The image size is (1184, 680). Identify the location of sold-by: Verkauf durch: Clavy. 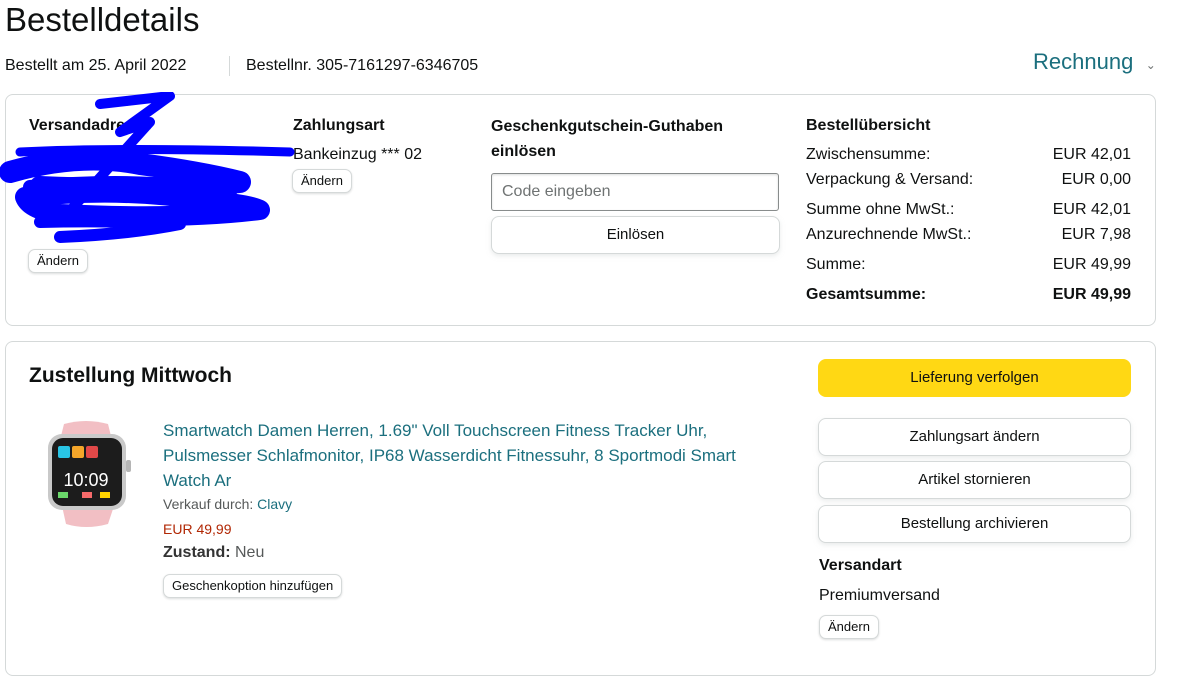
(227, 504).